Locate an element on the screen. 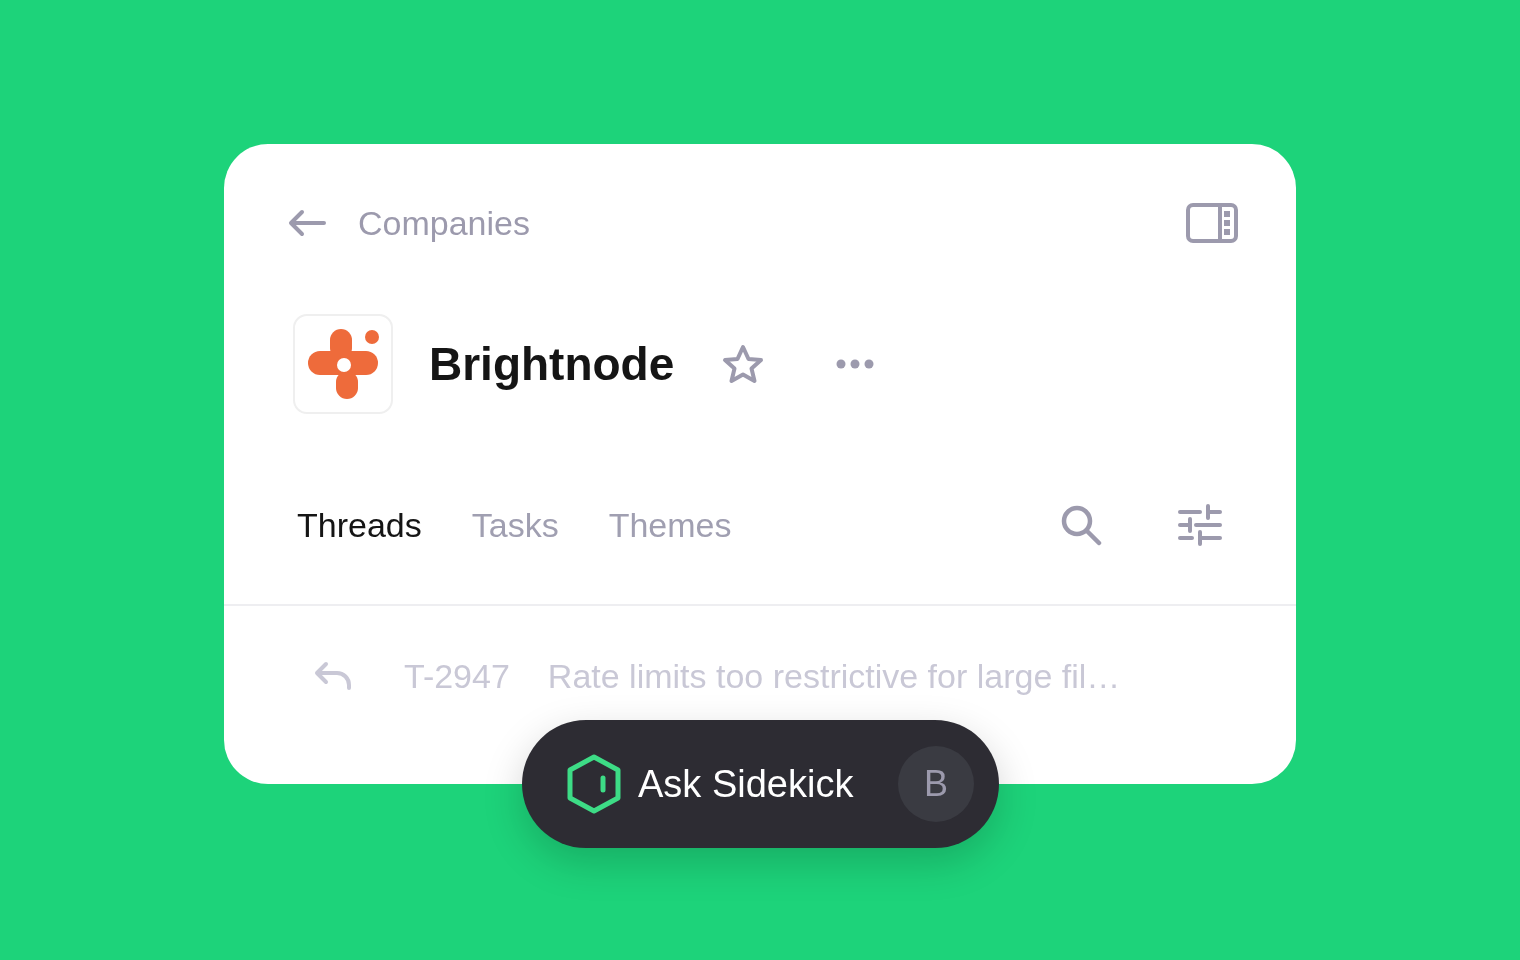 This screenshot has width=1520, height=960. user-avatar: B is located at coordinates (936, 784).